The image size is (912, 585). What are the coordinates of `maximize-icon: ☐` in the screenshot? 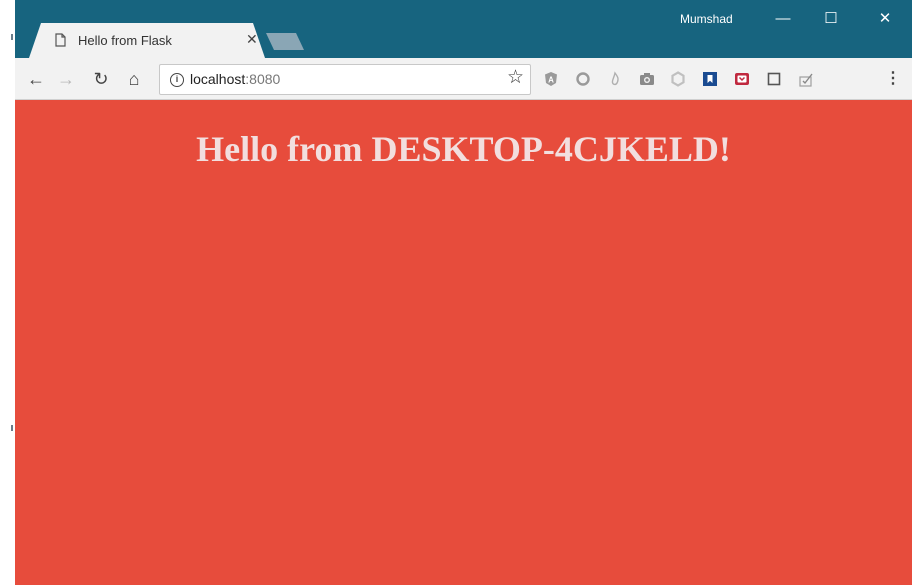 It's located at (831, 19).